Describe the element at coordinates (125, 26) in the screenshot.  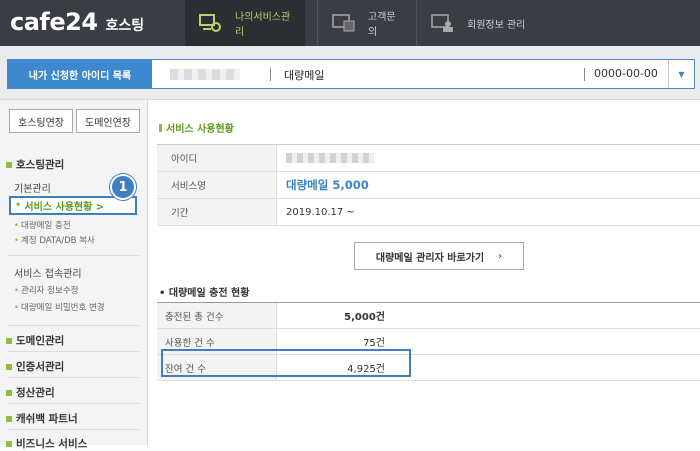
I see `logo-sub: 호스팅` at that location.